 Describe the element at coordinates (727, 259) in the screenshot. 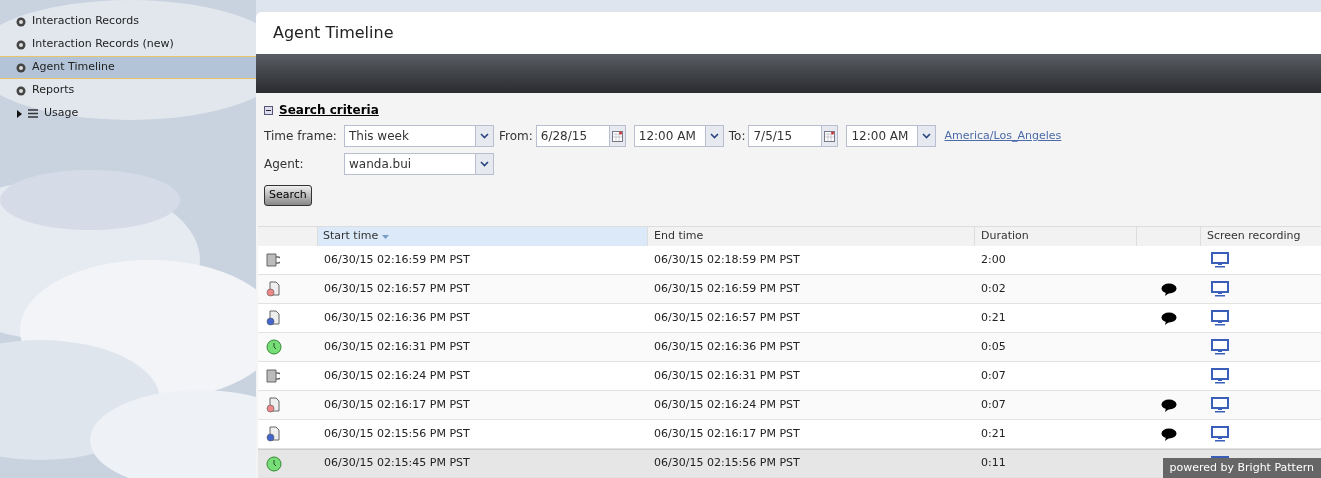

I see `table-cell-text: 06/30/15 02:18:59 PM PST` at that location.